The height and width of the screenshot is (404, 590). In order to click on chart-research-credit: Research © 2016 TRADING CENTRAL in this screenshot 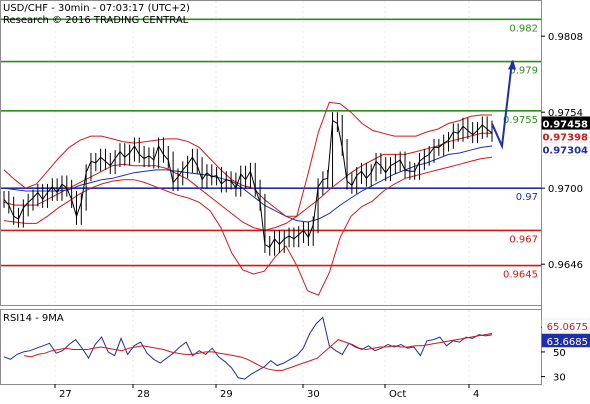, I will do `click(96, 20)`.